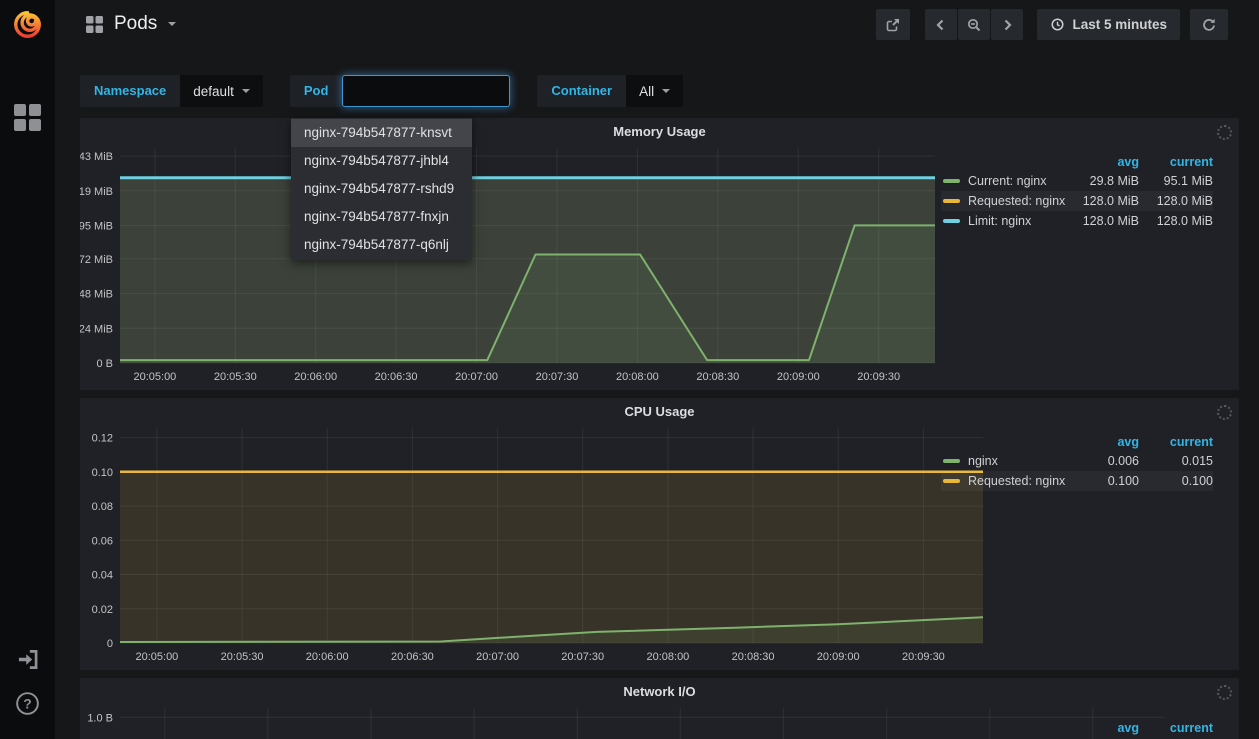  I want to click on svg-text: 20:06:30, so click(412, 657).